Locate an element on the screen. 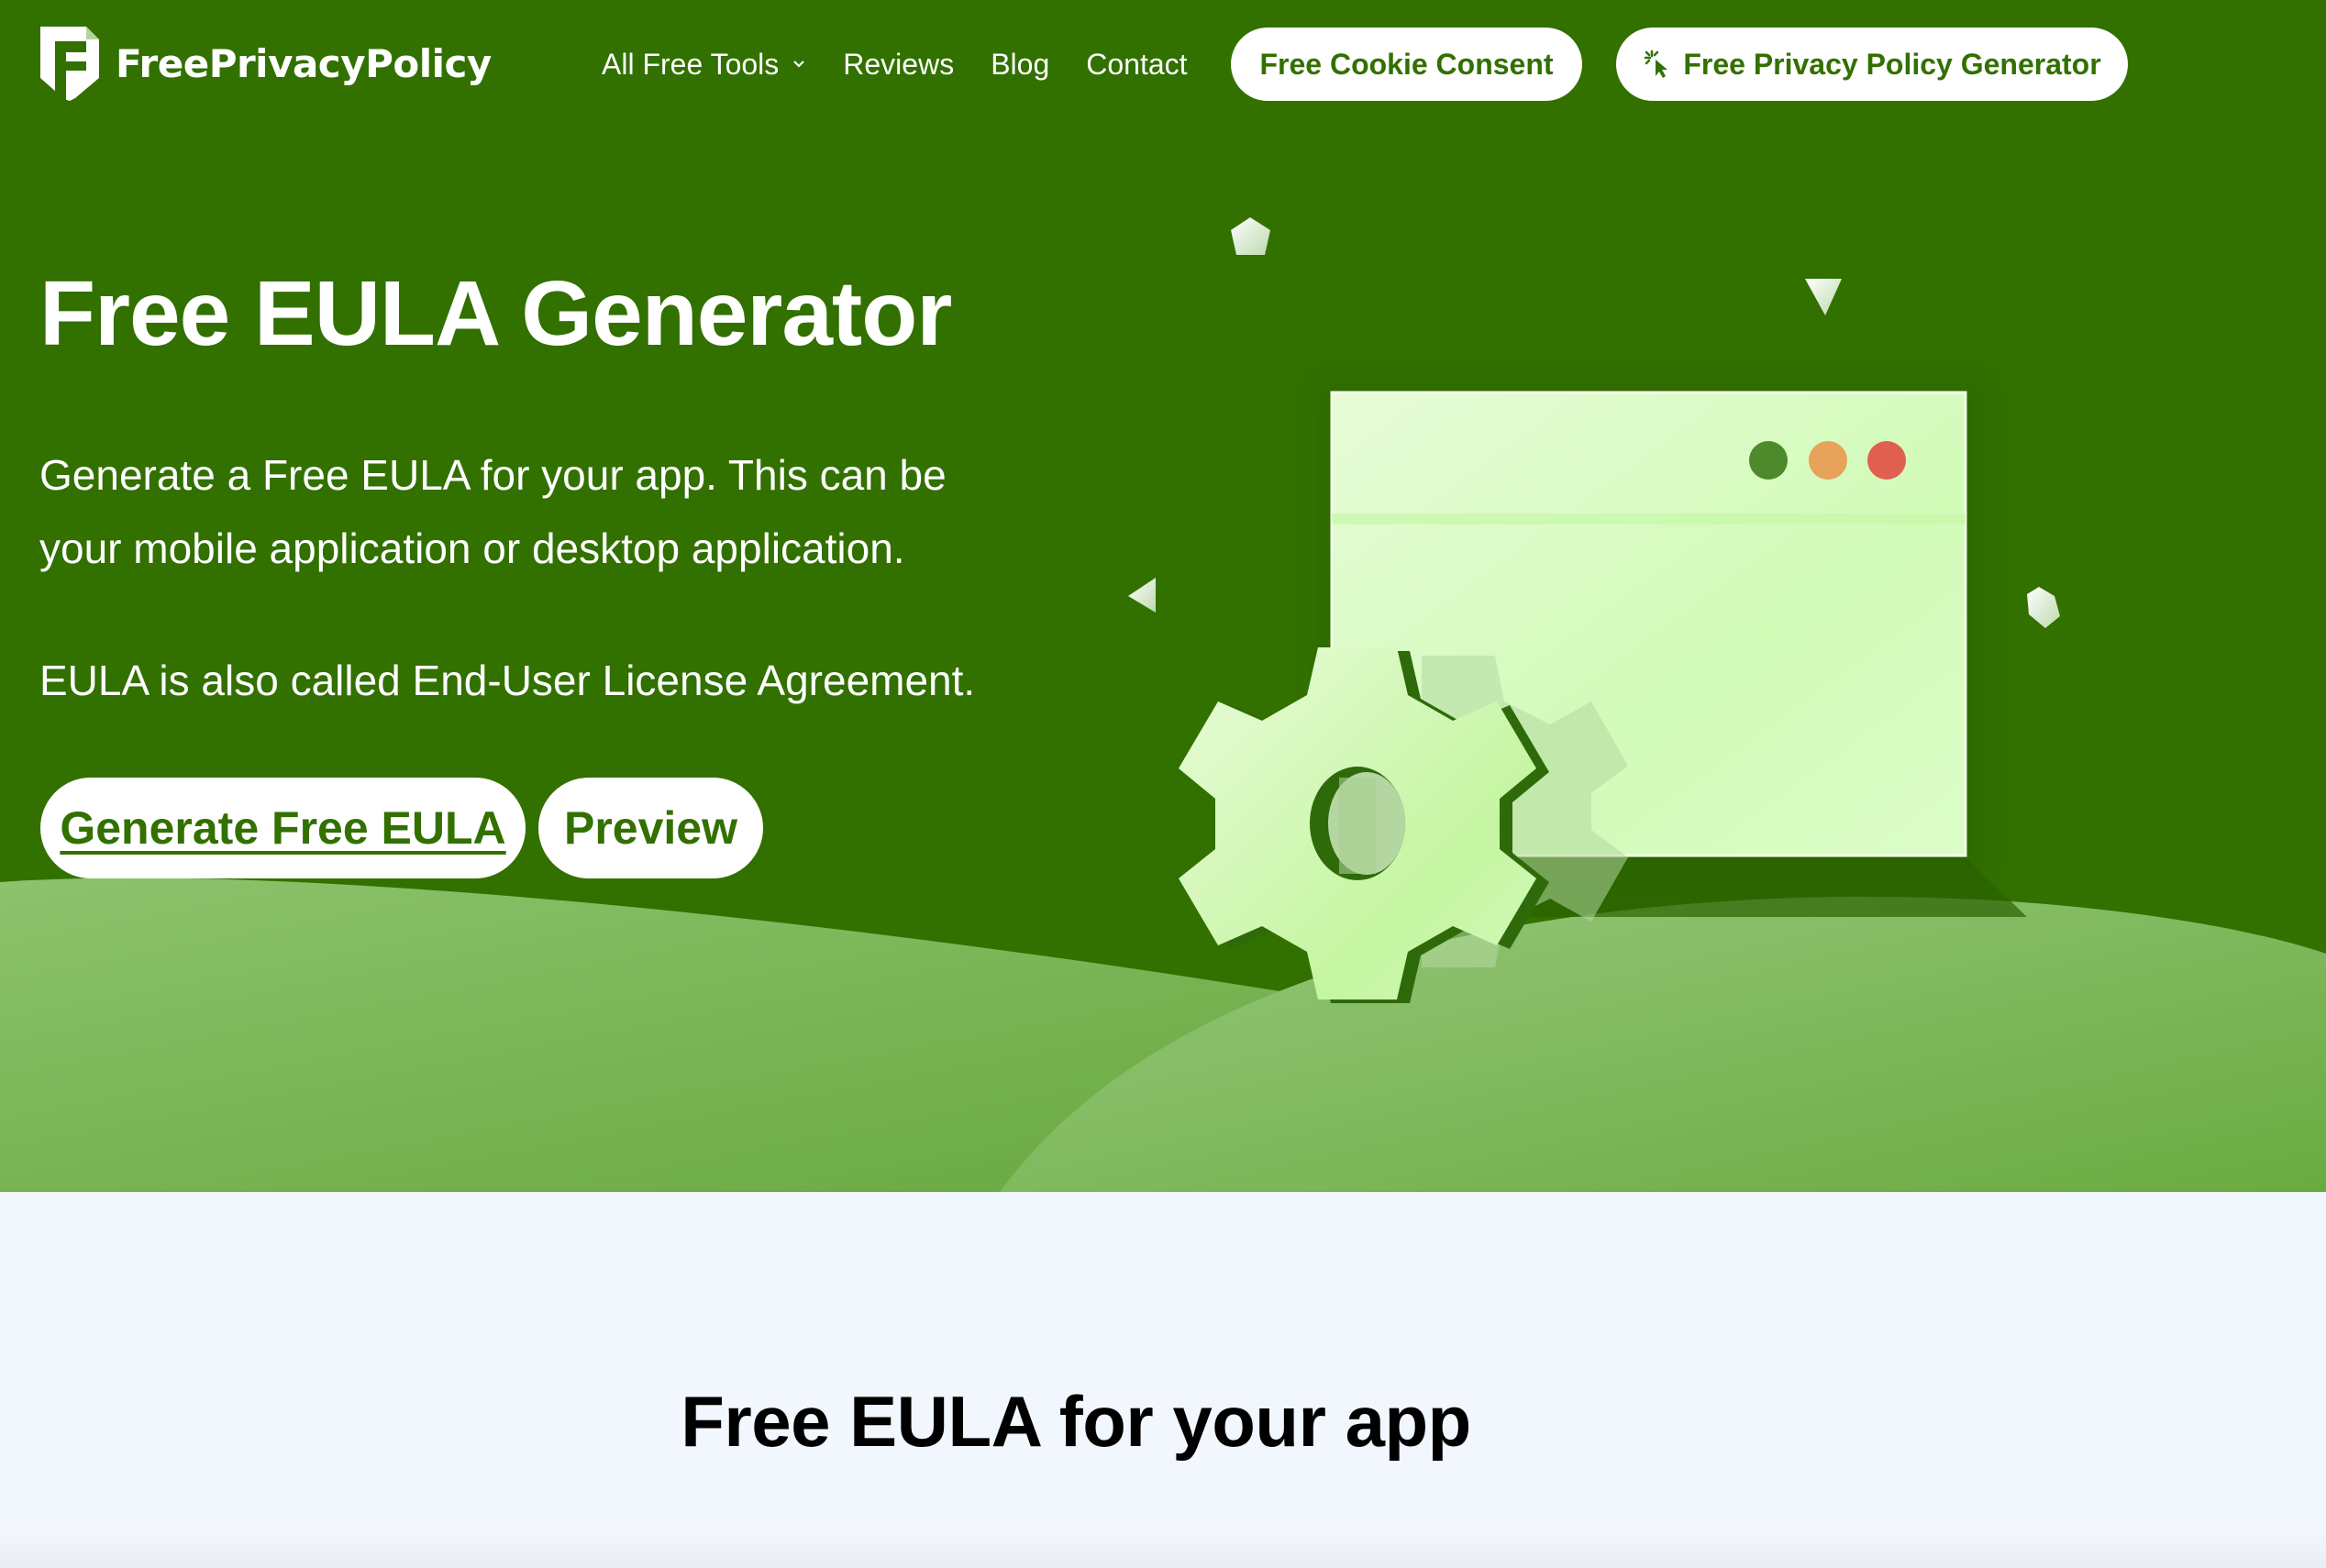 The width and height of the screenshot is (2326, 1568). logo: FreePrivacyPolicy is located at coordinates (265, 64).